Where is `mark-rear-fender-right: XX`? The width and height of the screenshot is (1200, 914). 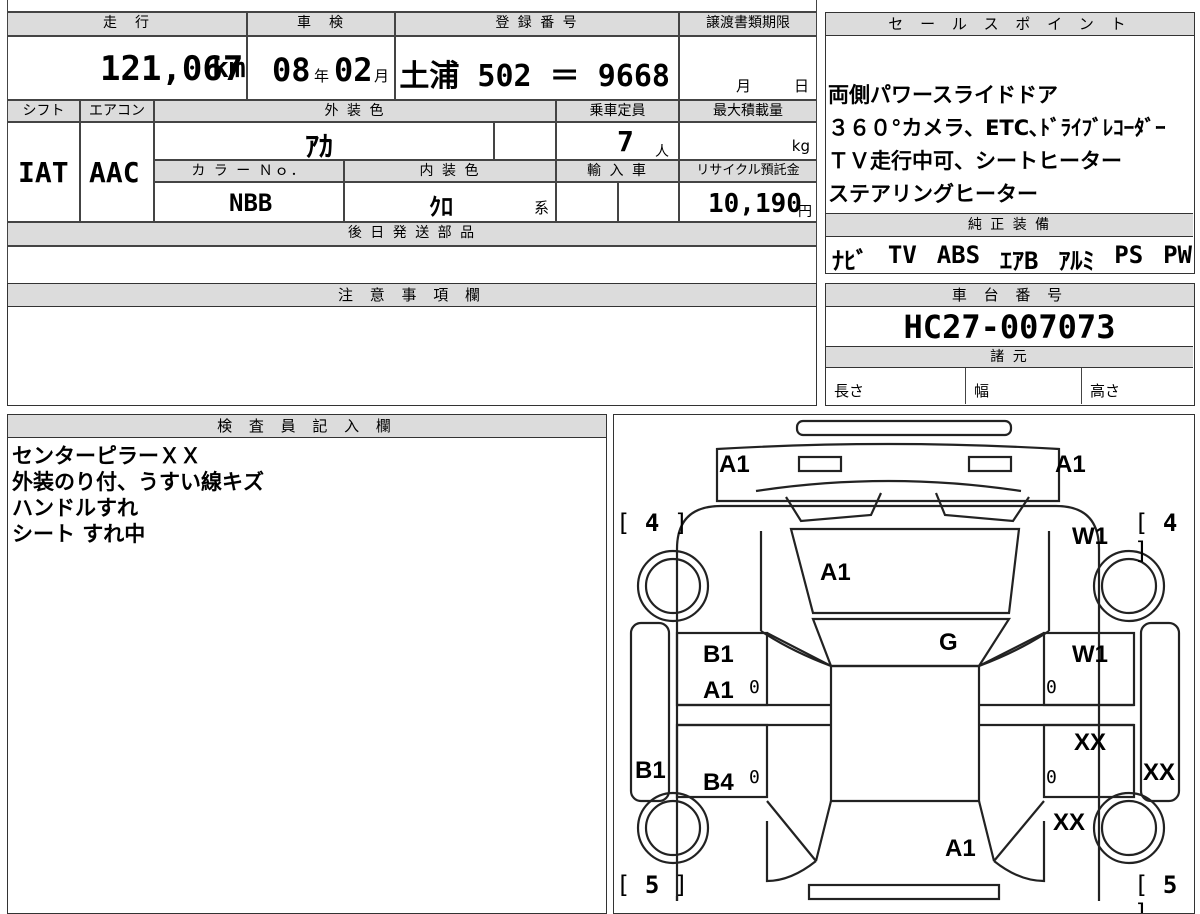
mark-rear-fender-right: XX is located at coordinates (1069, 822).